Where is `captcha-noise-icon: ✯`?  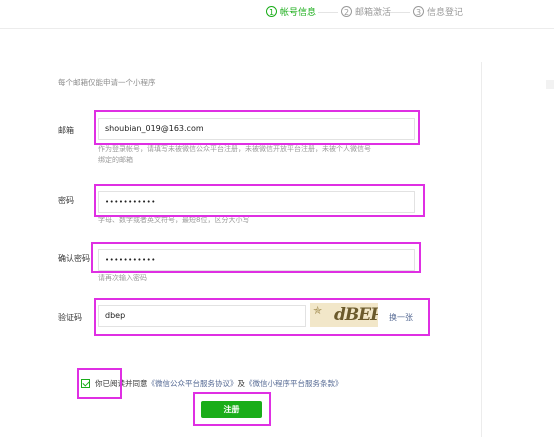
captcha-noise-icon: ✯ is located at coordinates (318, 310).